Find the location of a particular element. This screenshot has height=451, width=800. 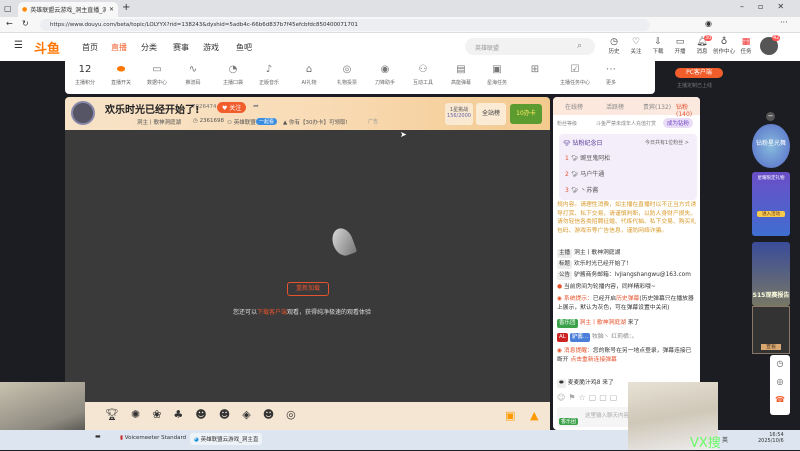

nav-home: 首页 is located at coordinates (90, 47).